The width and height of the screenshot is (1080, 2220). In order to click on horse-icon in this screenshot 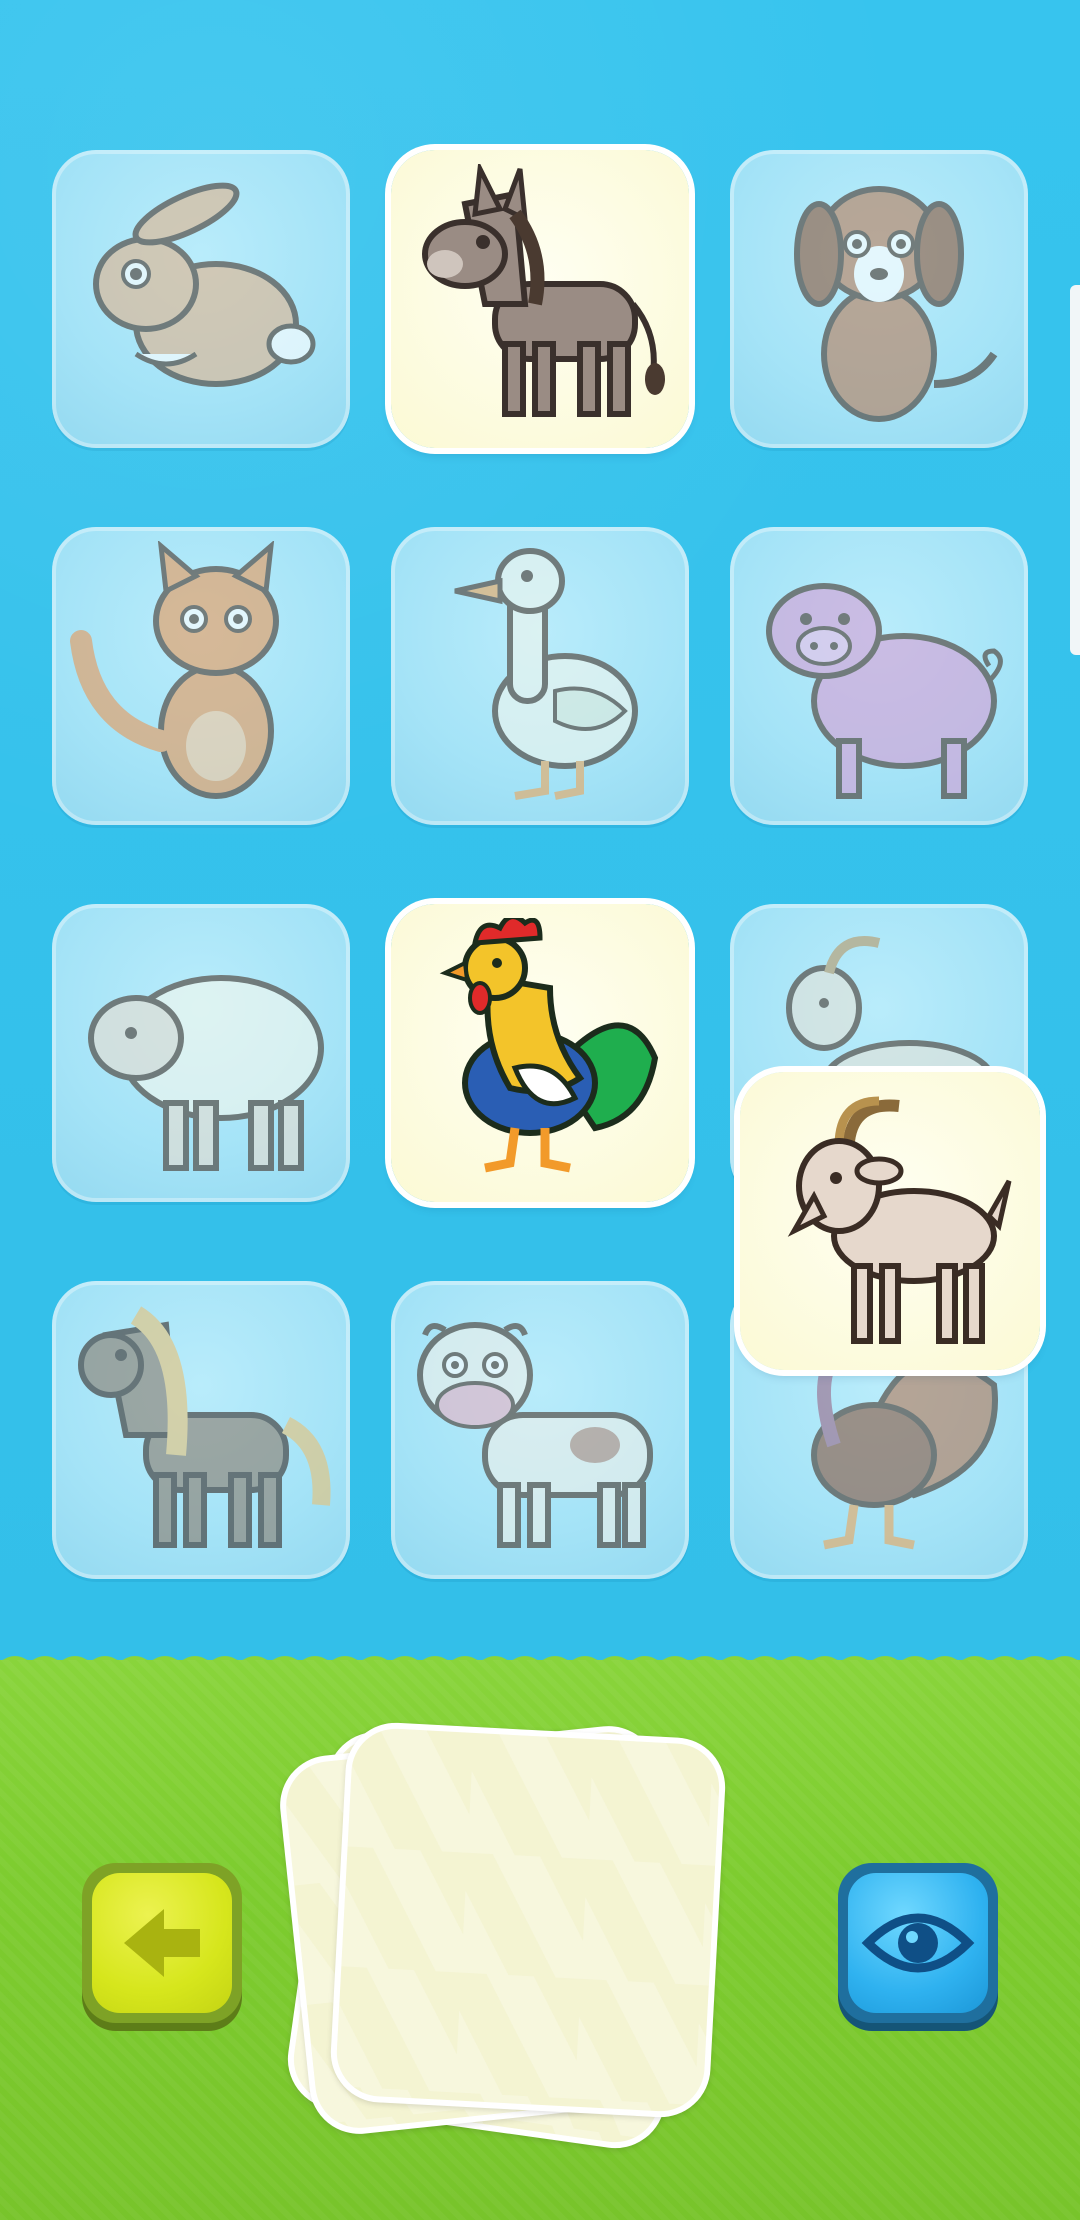, I will do `click(204, 1427)`.